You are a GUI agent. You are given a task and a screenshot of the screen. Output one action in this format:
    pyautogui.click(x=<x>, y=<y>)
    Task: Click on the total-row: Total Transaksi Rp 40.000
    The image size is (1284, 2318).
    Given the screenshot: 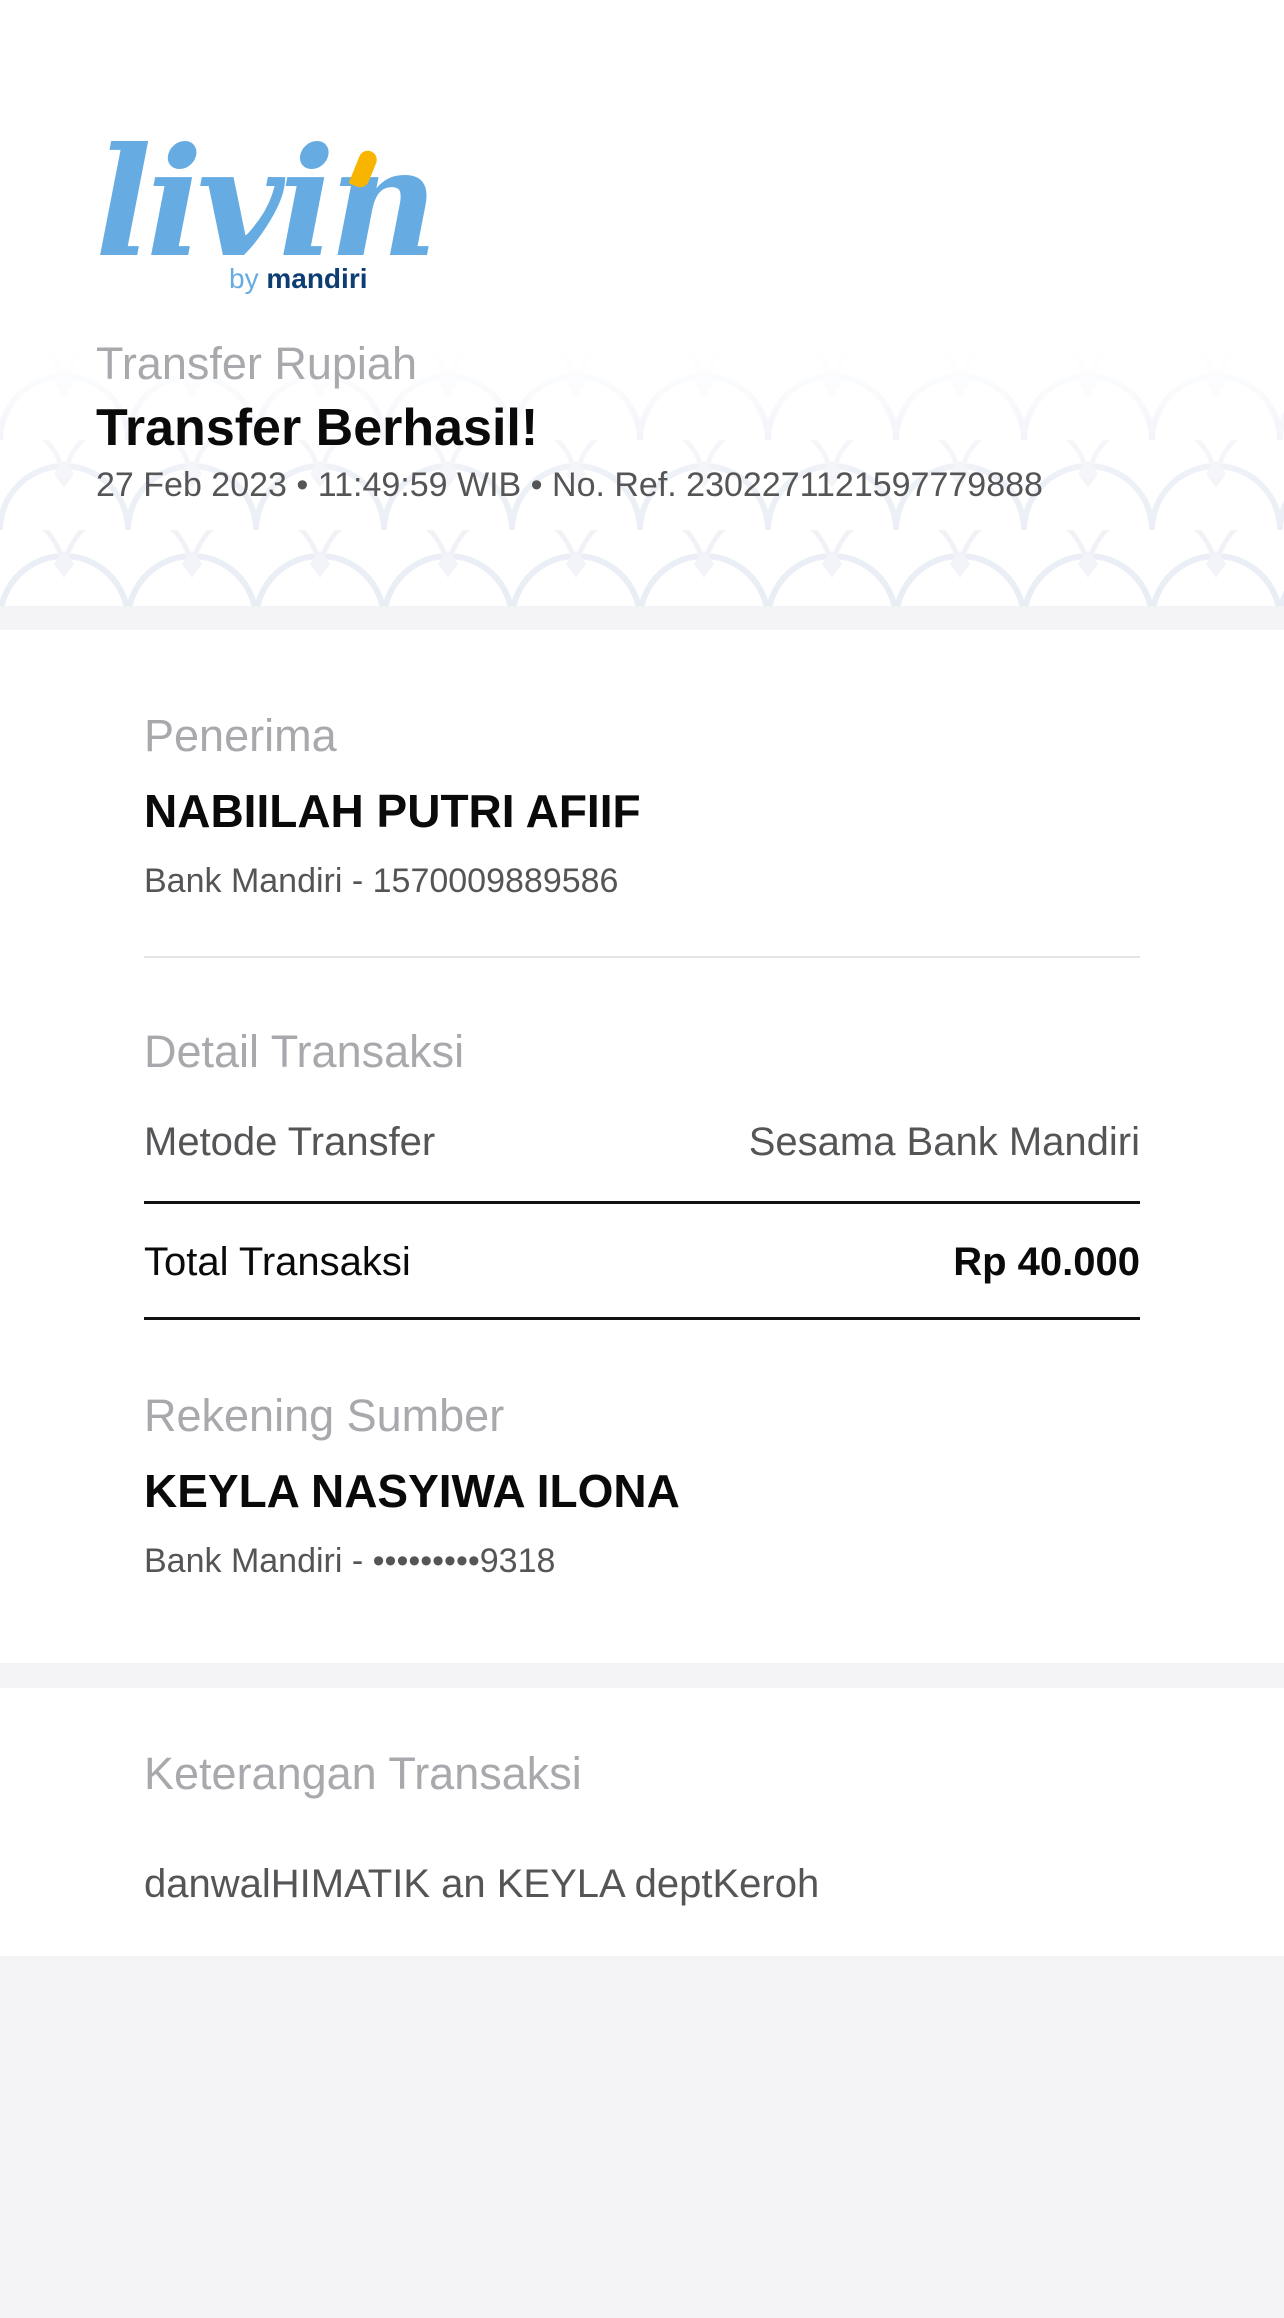 What is the action you would take?
    pyautogui.click(x=642, y=1262)
    